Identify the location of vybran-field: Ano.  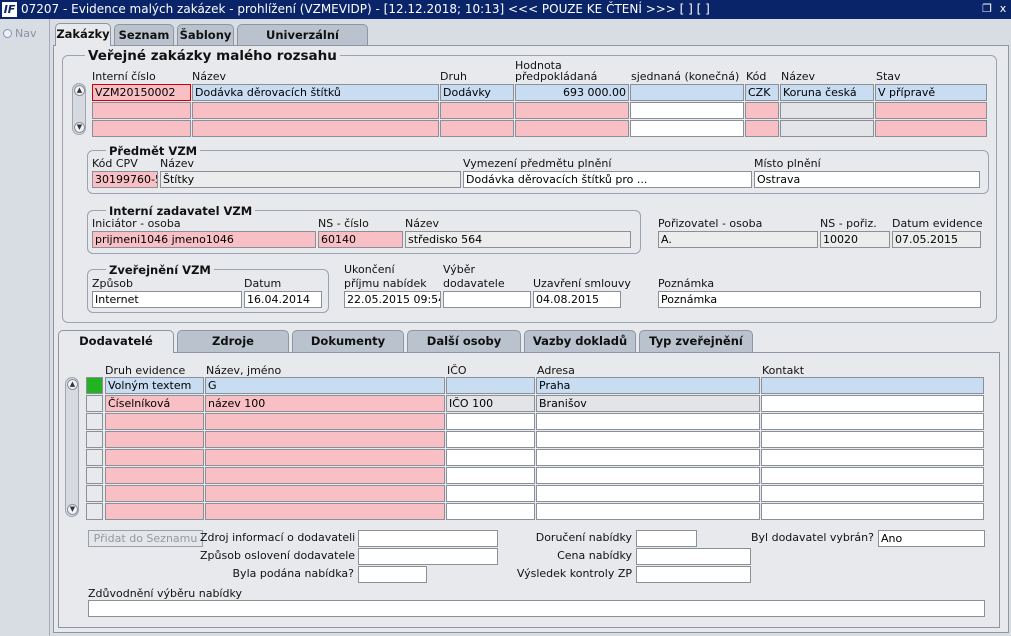
(931, 538).